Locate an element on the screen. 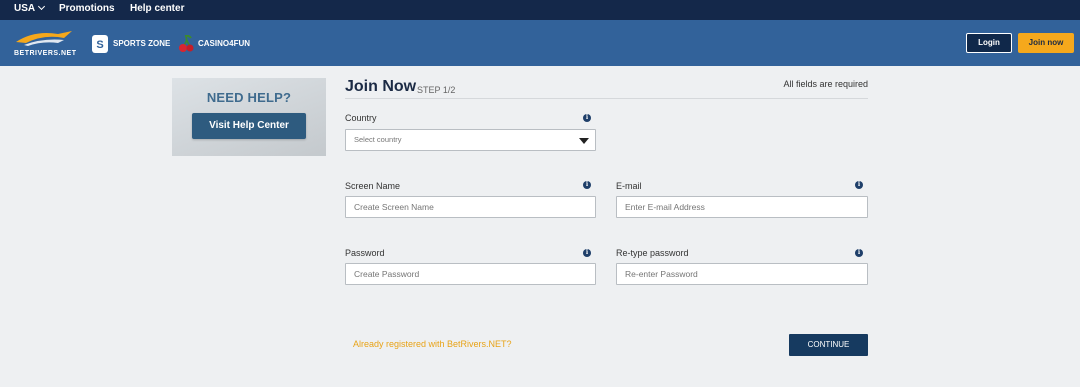  retype-password-label: Re-type password is located at coordinates (652, 253).